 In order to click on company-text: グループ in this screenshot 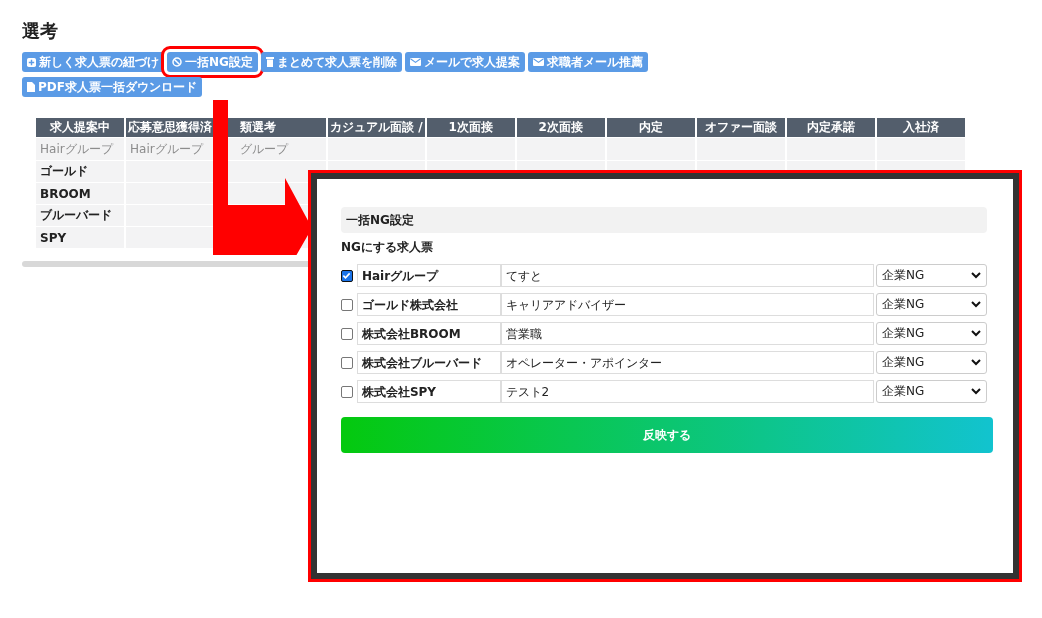, I will do `click(264, 148)`.